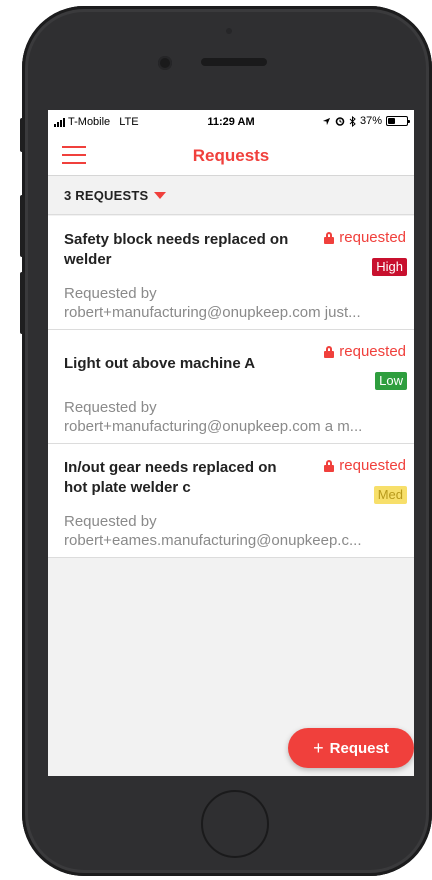 The image size is (432, 880). Describe the element at coordinates (231, 122) in the screenshot. I see `status-bar: T-Mobile LTE 11:29 AM 37%` at that location.